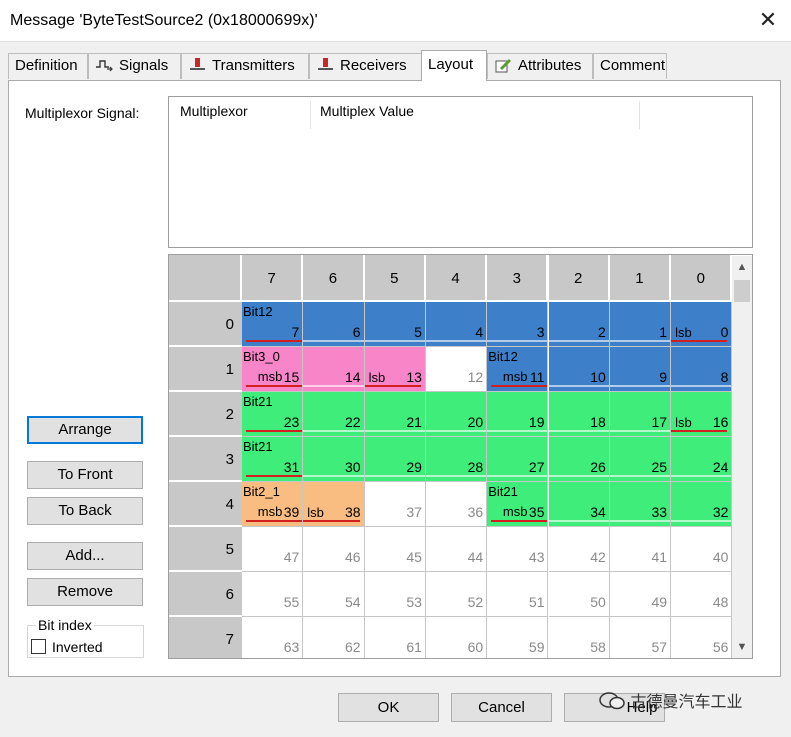 The image size is (791, 737). Describe the element at coordinates (518, 324) in the screenshot. I see `bit-cell: 3` at that location.